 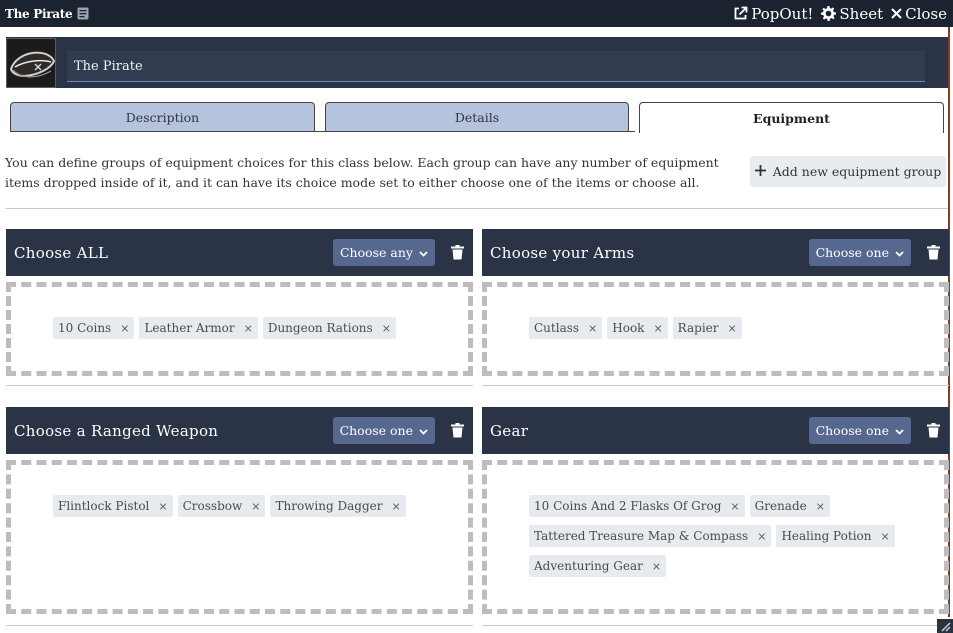 I want to click on equipment-item: Healing Potion ×, so click(x=835, y=536).